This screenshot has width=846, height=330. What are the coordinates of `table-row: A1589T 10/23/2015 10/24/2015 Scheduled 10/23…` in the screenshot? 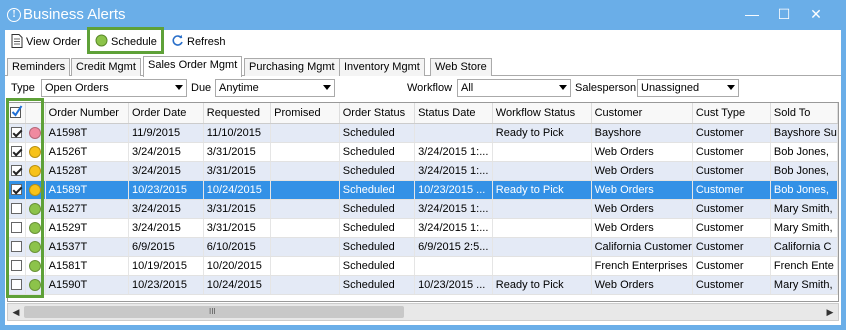 It's located at (423, 190).